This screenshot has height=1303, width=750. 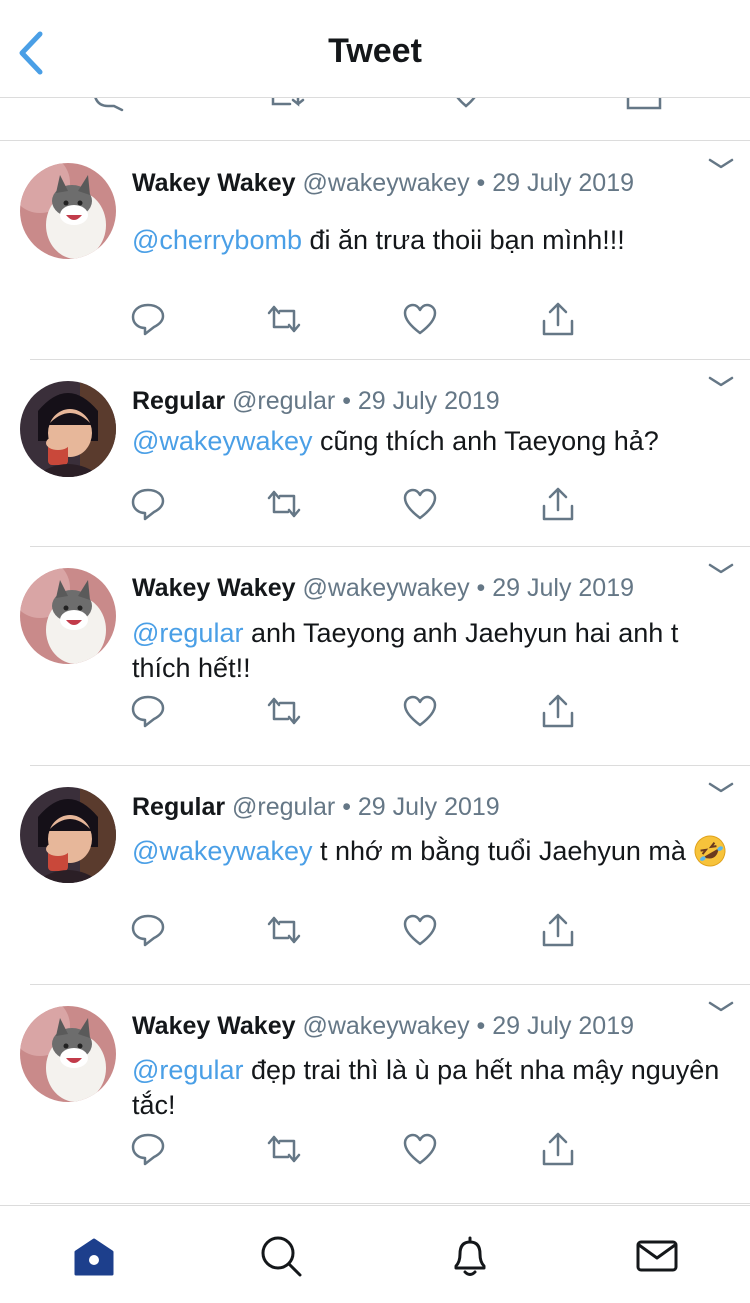 What do you see at coordinates (94, 1256) in the screenshot?
I see `home-icon` at bounding box center [94, 1256].